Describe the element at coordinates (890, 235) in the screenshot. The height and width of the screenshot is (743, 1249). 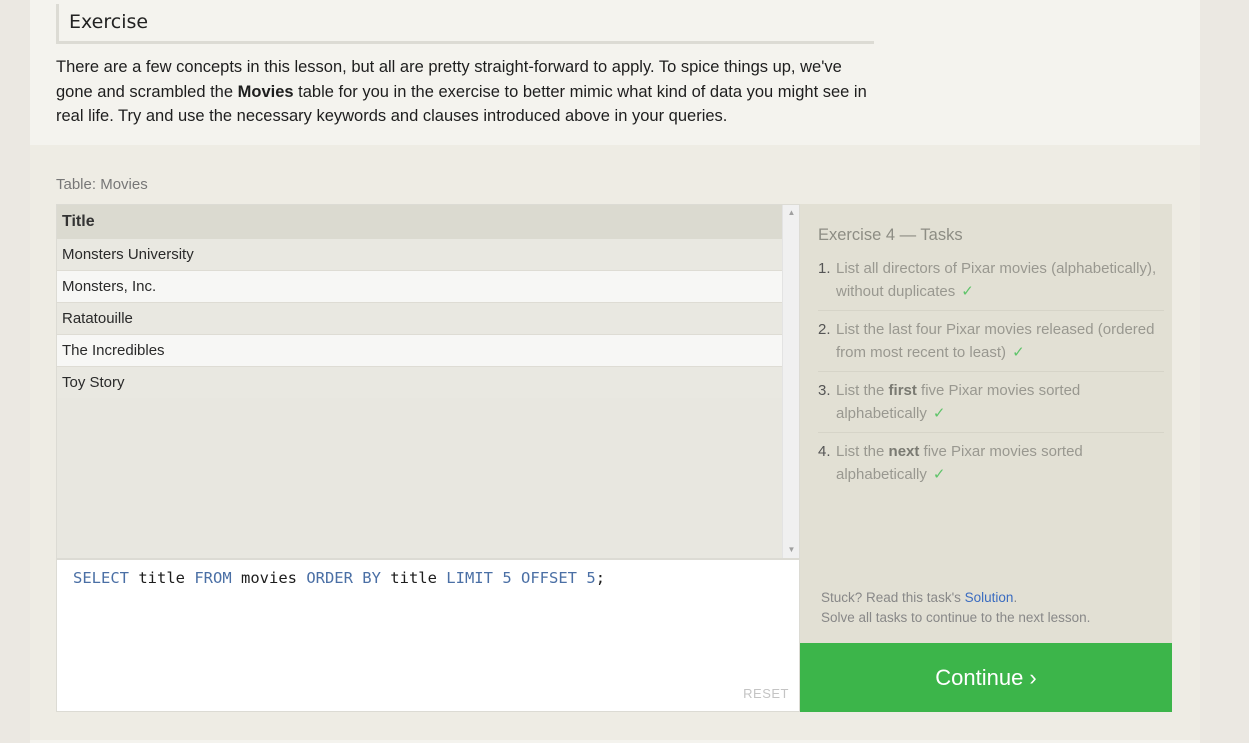
I see `tasks-title: Exercise 4 — Tasks` at that location.